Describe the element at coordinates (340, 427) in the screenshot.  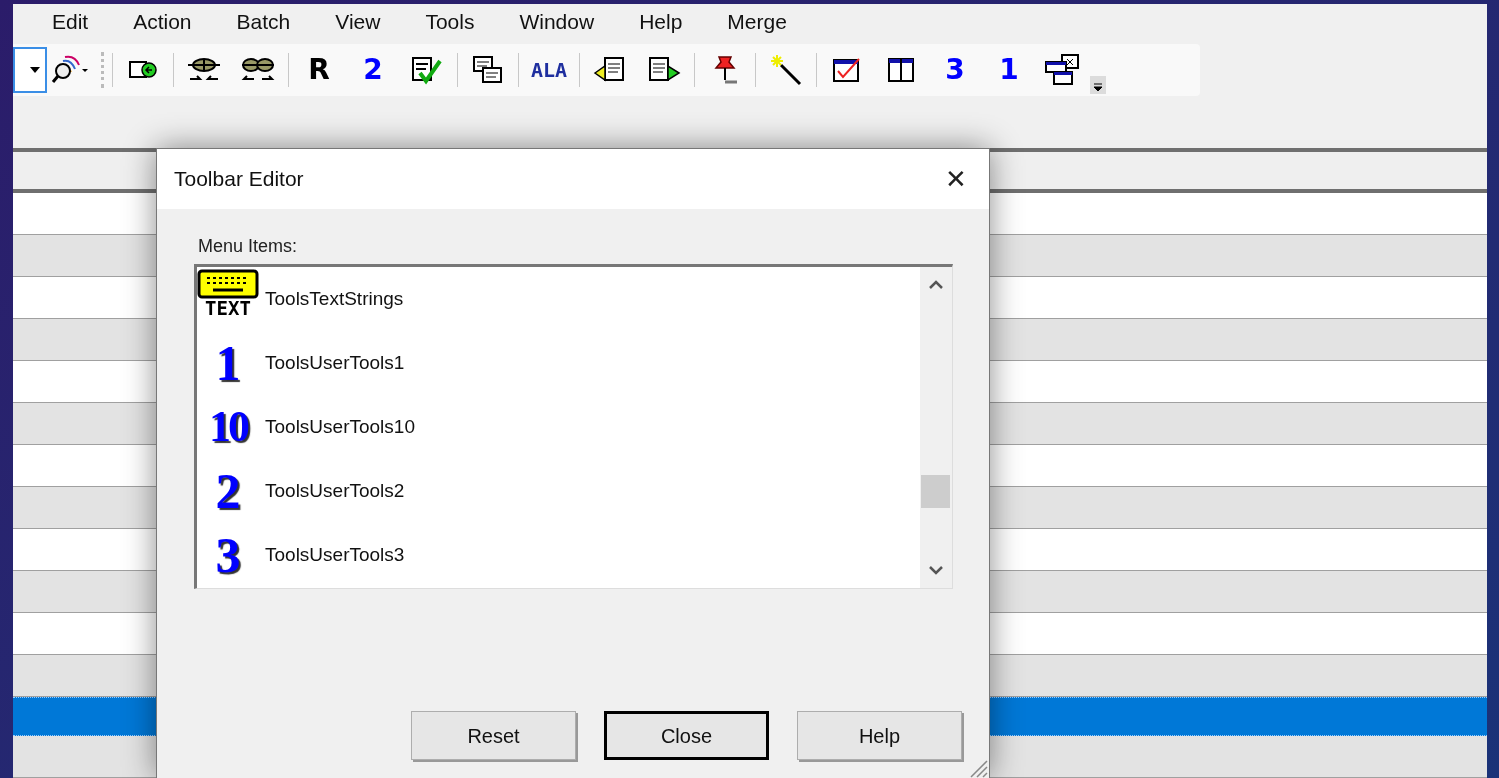
I see `list-item: ToolsUserTools10` at that location.